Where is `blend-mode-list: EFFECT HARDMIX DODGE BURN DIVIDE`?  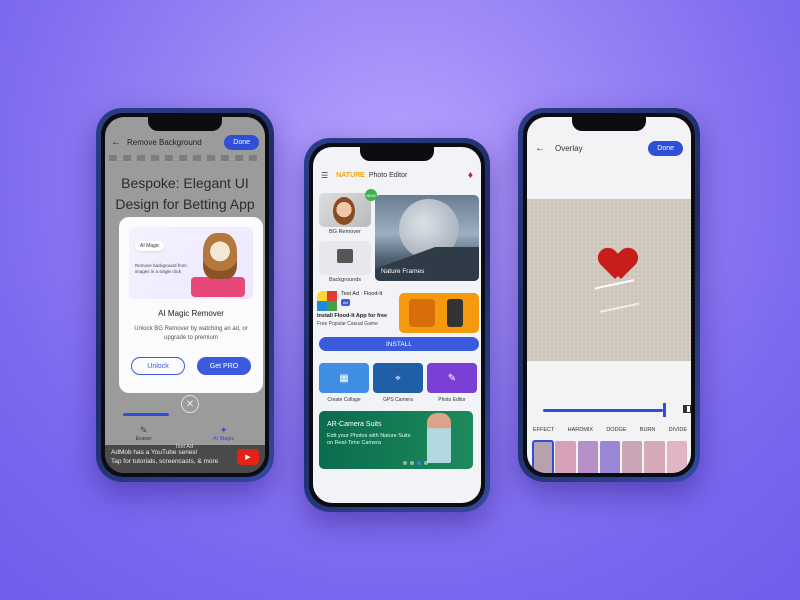 blend-mode-list: EFFECT HARDMIX DODGE BURN DIVIDE is located at coordinates (610, 430).